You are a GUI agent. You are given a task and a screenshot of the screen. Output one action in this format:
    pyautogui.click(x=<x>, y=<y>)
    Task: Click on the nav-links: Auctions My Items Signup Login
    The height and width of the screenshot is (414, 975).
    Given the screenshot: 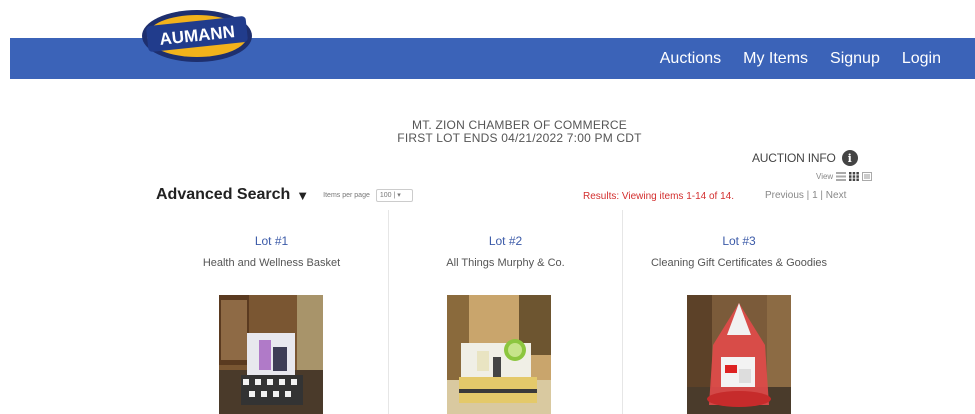 What is the action you would take?
    pyautogui.click(x=800, y=58)
    